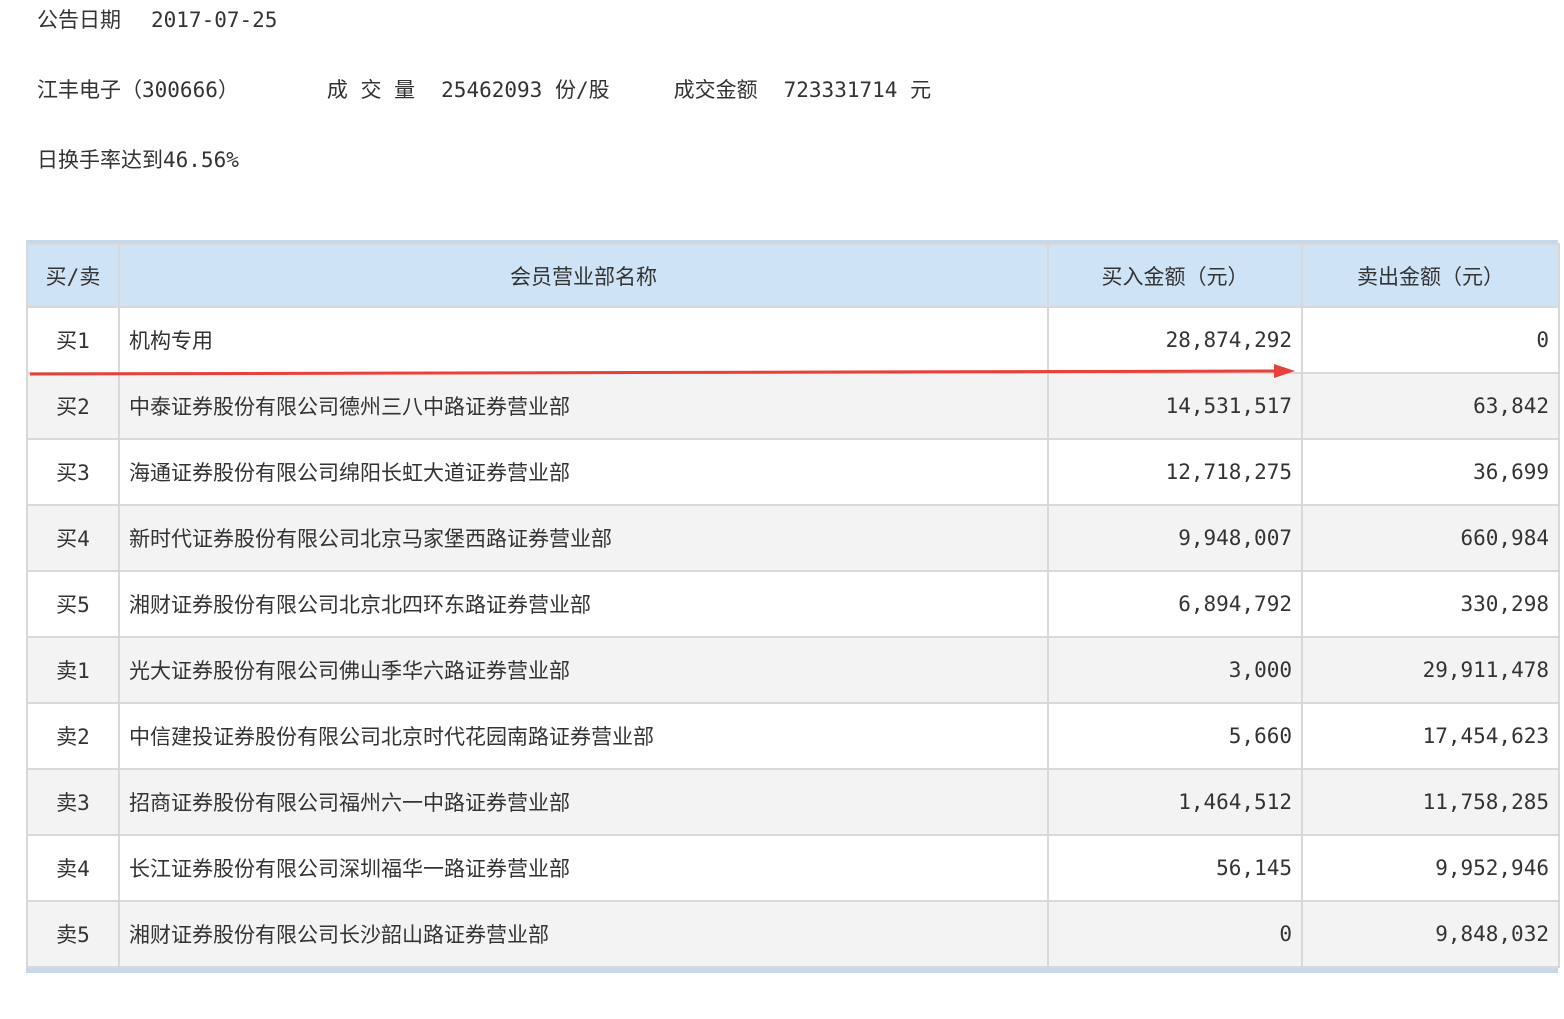 The image size is (1564, 1019). Describe the element at coordinates (583, 868) in the screenshot. I see `row-name: 长江证券股份有限公司深圳福华一路证券营业部` at that location.